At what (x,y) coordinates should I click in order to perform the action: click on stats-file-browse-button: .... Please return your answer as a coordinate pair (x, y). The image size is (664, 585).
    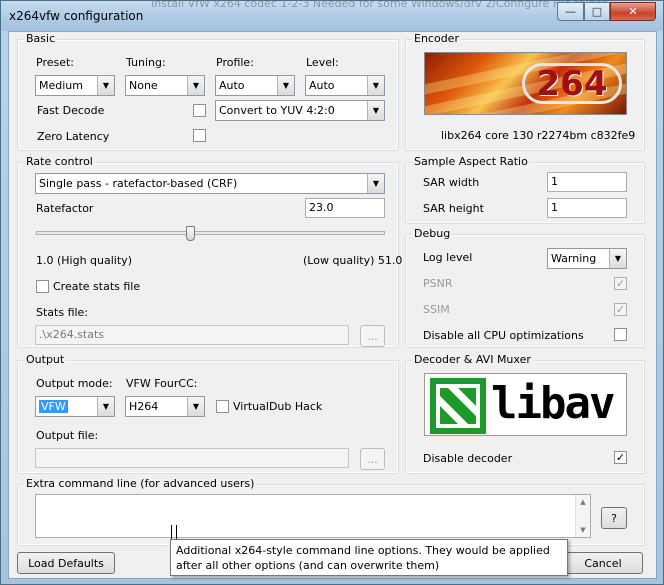
    Looking at the image, I should click on (372, 336).